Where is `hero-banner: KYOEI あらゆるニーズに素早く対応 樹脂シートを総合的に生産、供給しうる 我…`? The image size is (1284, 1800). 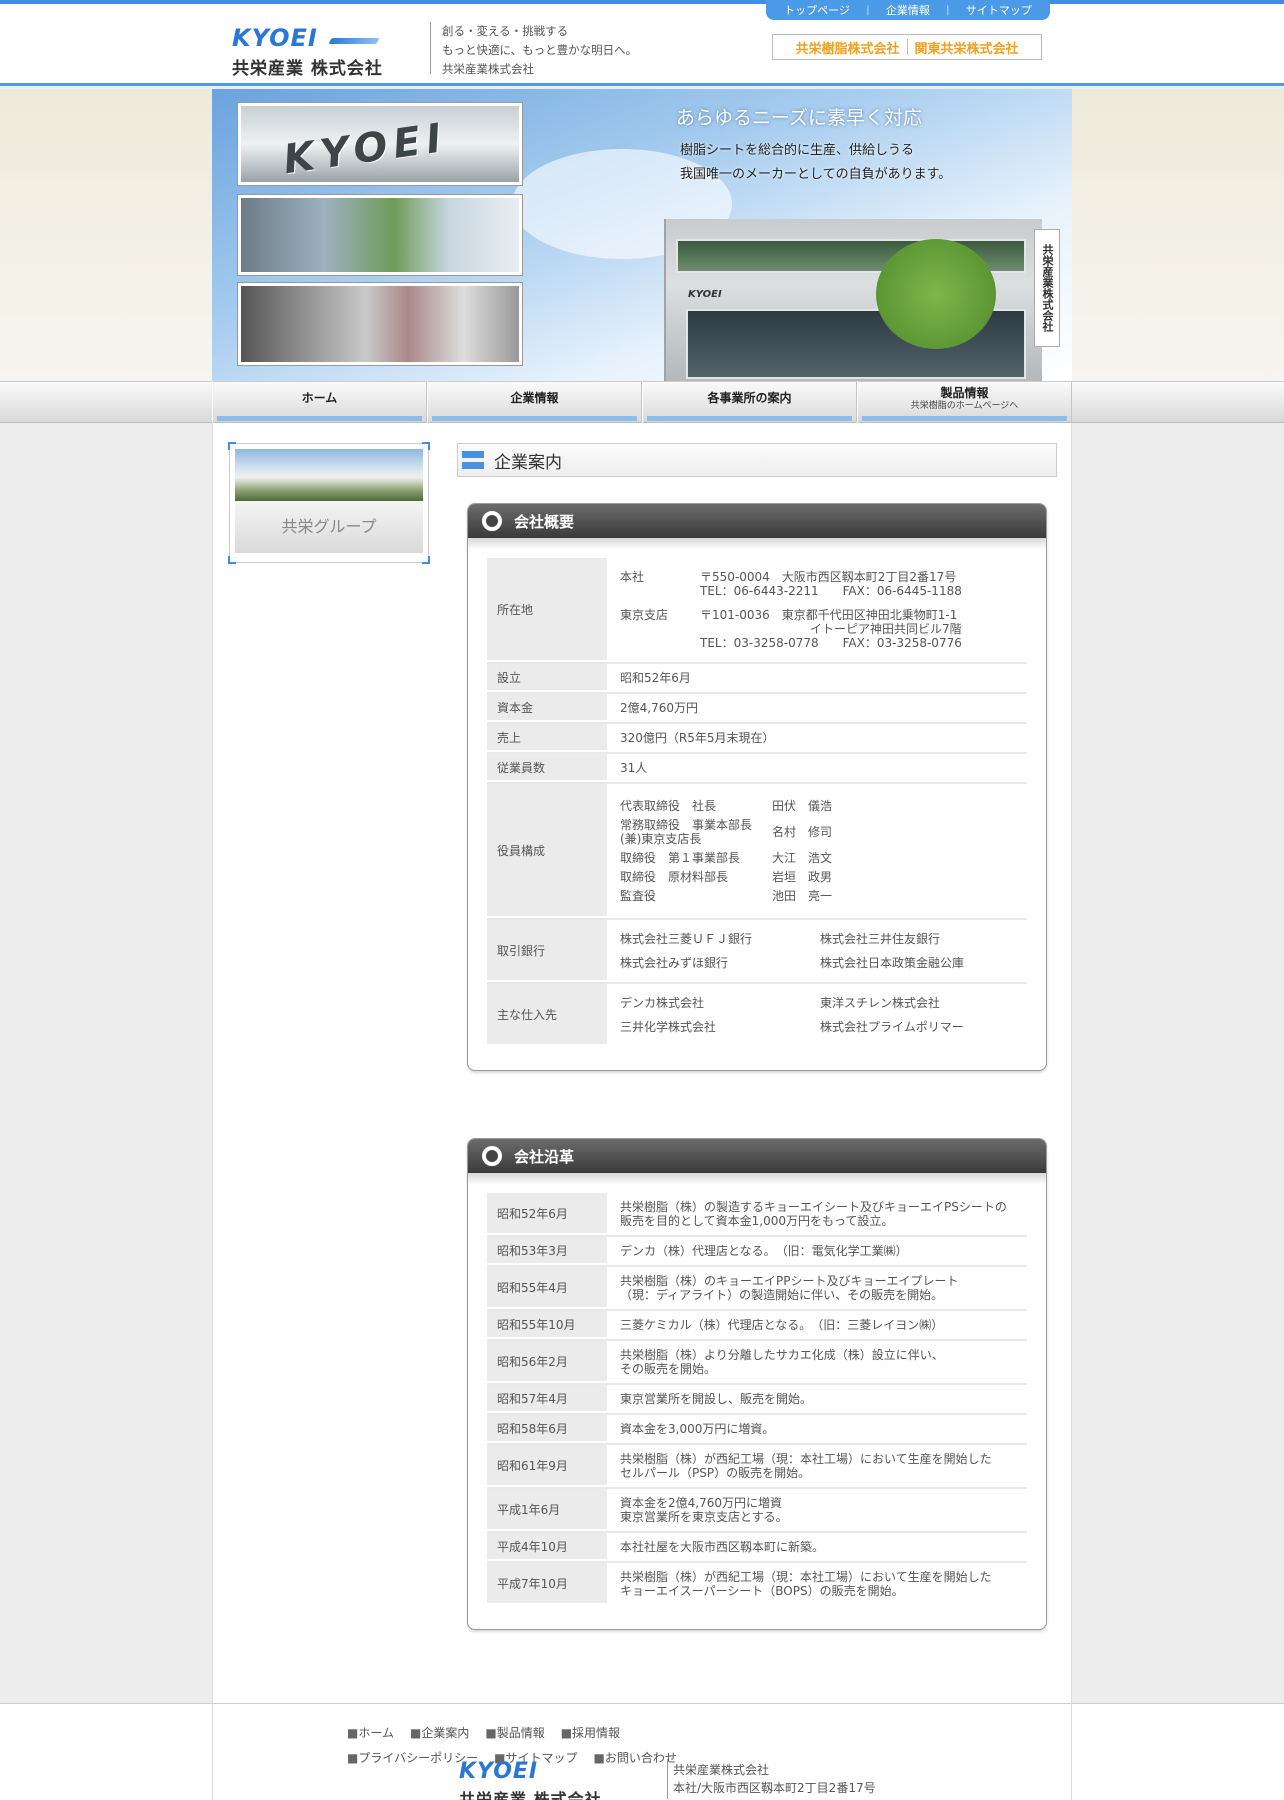 hero-banner: KYOEI あらゆるニーズに素早く対応 樹脂シートを総合的に生産、供給しうる 我… is located at coordinates (642, 235).